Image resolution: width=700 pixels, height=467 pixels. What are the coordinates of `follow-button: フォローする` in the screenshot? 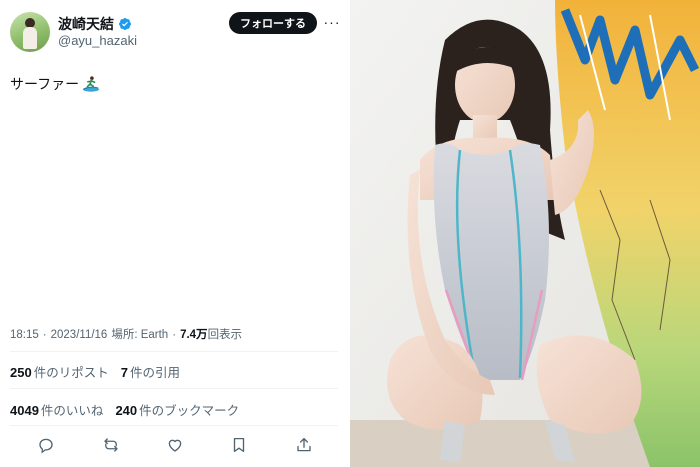 It's located at (273, 23).